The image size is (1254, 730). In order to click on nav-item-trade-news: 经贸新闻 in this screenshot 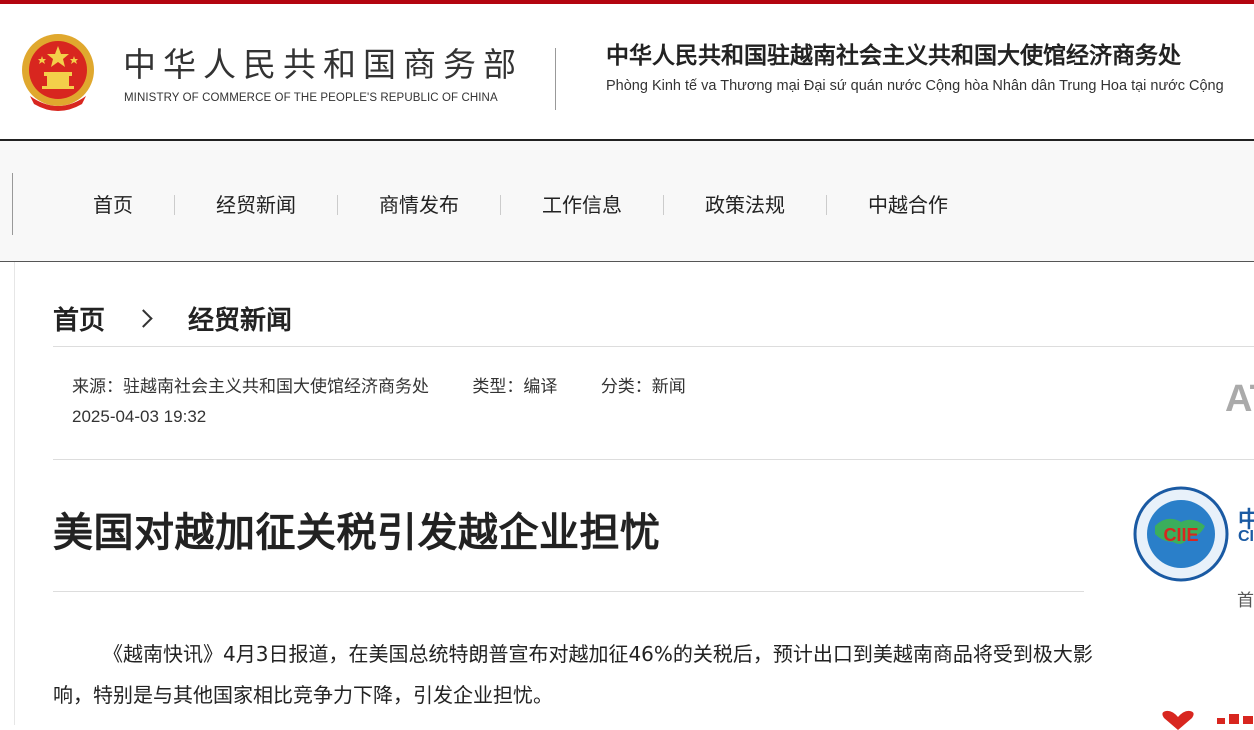, I will do `click(256, 205)`.